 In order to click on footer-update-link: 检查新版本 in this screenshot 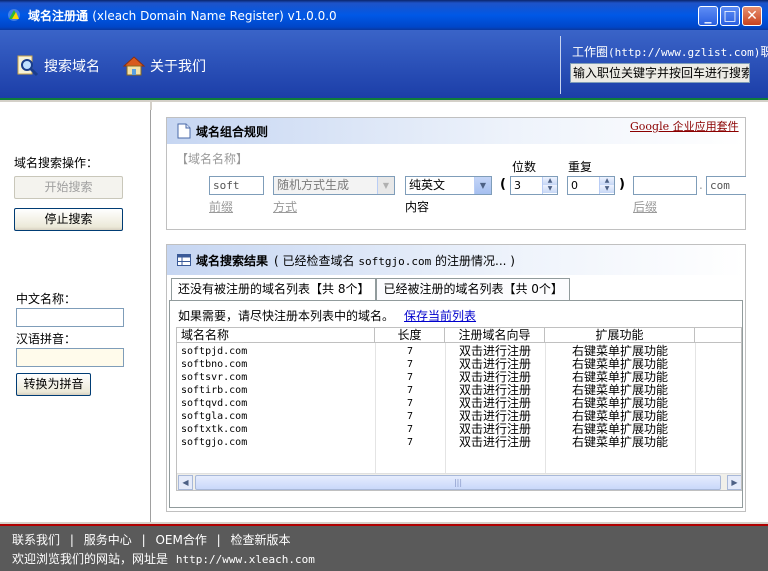, I will do `click(261, 540)`.